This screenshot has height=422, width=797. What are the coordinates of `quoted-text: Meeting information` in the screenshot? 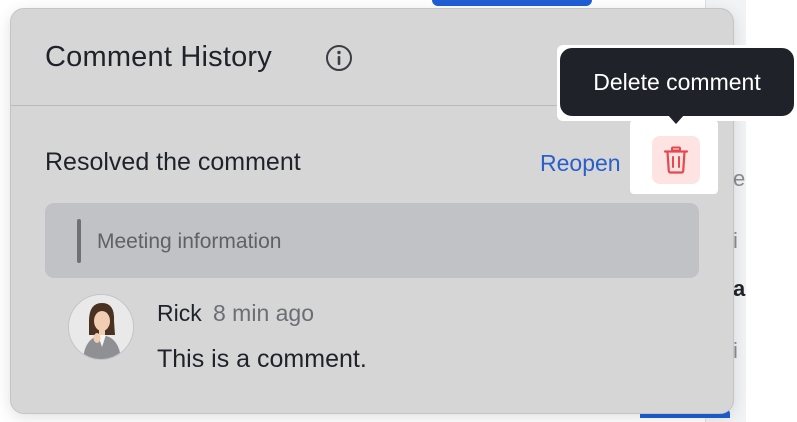 It's located at (189, 241).